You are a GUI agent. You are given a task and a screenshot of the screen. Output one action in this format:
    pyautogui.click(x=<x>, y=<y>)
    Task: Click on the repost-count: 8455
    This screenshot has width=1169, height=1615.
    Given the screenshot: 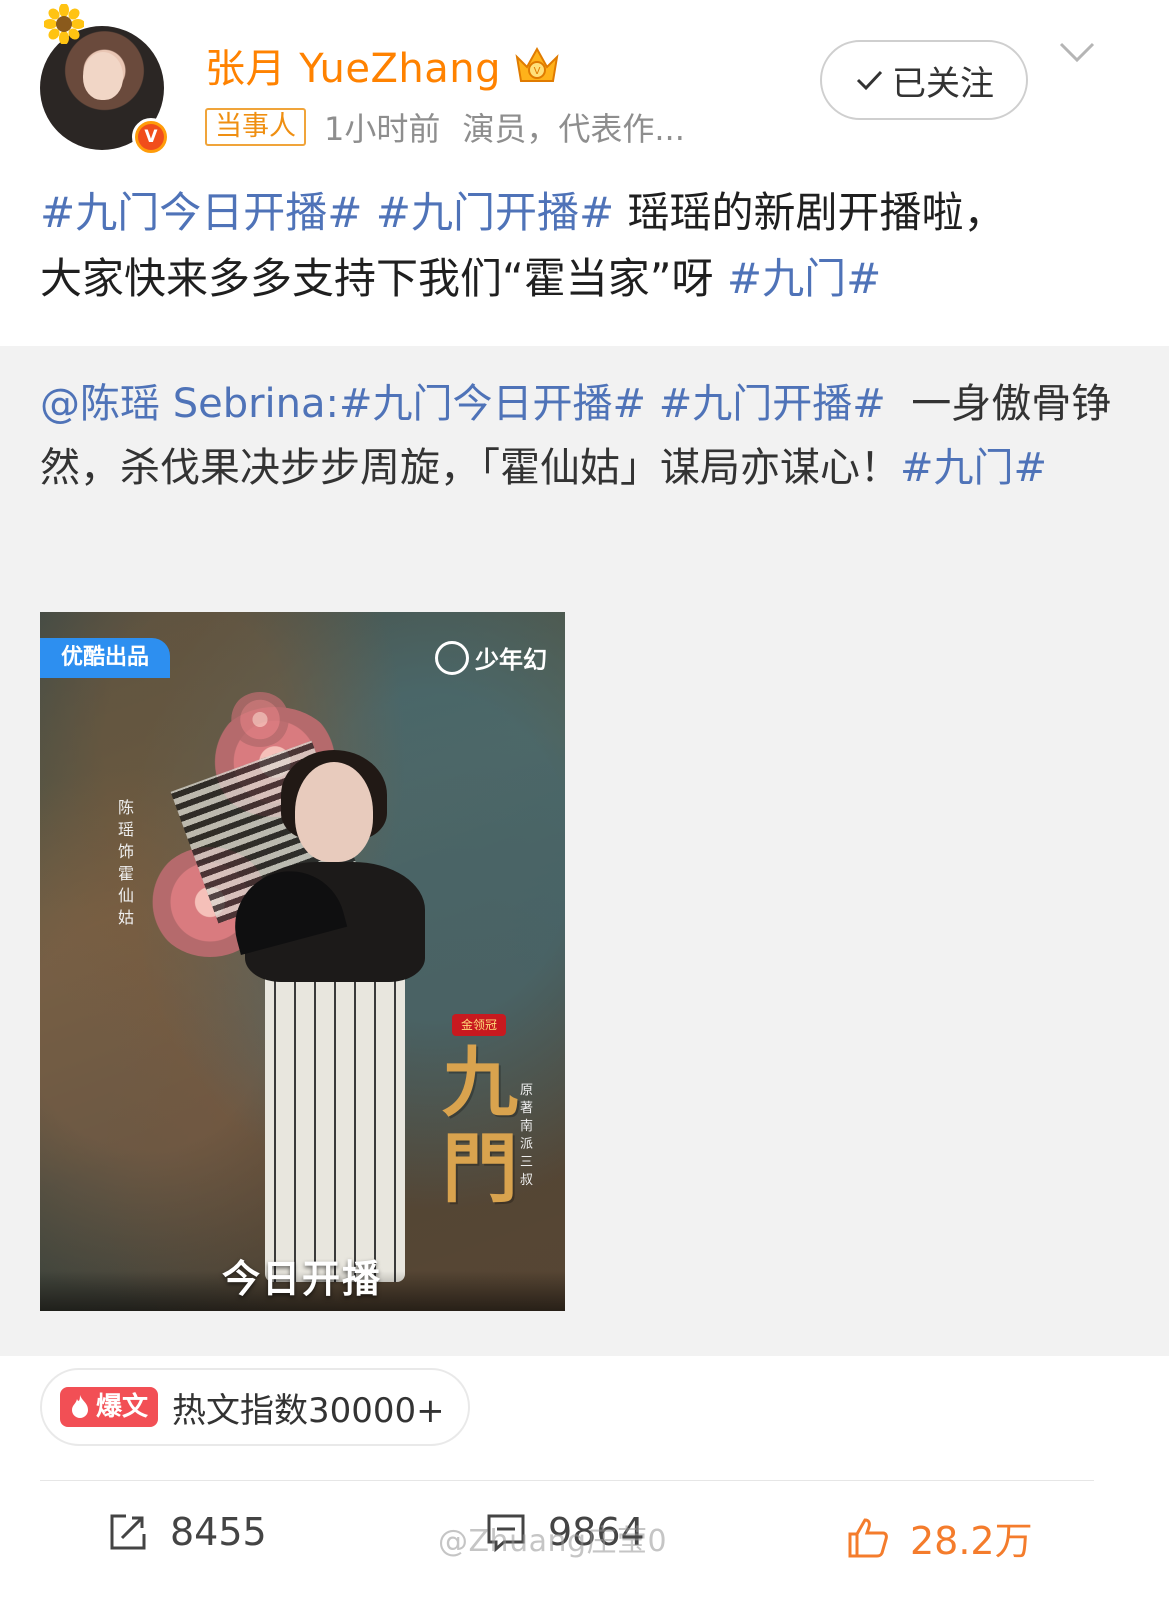 What is the action you would take?
    pyautogui.click(x=218, y=1532)
    